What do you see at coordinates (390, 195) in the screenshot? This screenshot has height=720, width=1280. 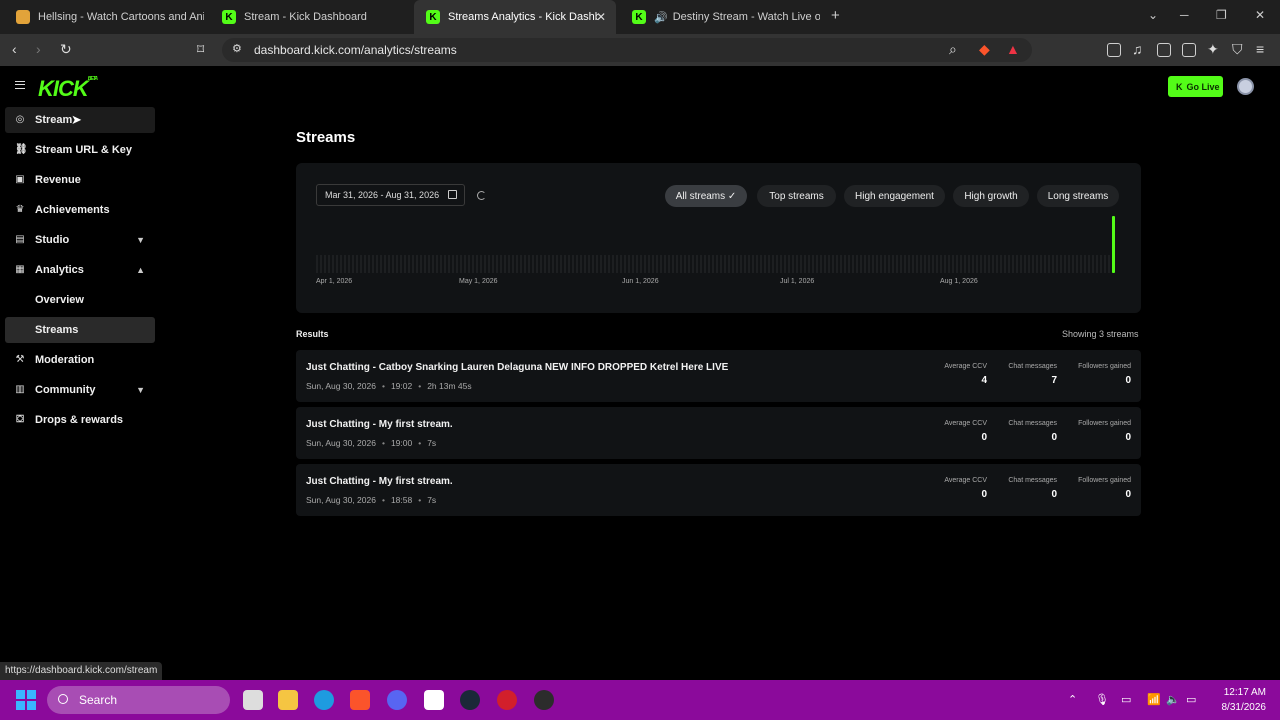 I see `date-range-picker: Mar 31, 2026 - Aug 31, 2026` at bounding box center [390, 195].